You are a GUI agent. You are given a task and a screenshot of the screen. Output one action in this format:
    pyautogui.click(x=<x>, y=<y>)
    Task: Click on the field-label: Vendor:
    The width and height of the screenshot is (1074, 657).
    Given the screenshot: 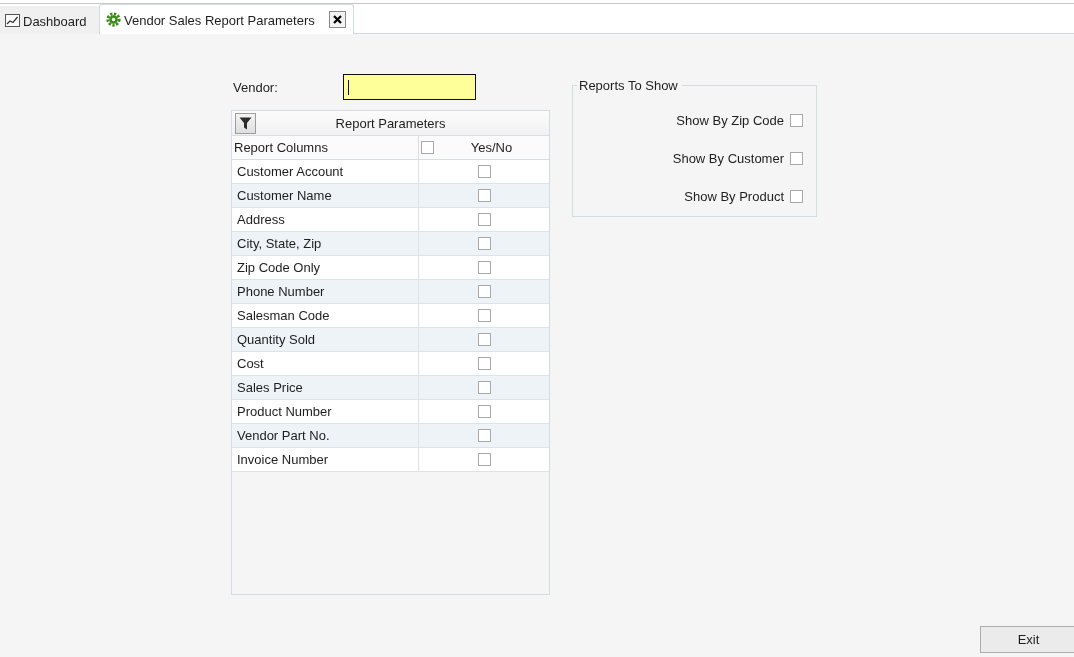 What is the action you would take?
    pyautogui.click(x=255, y=87)
    